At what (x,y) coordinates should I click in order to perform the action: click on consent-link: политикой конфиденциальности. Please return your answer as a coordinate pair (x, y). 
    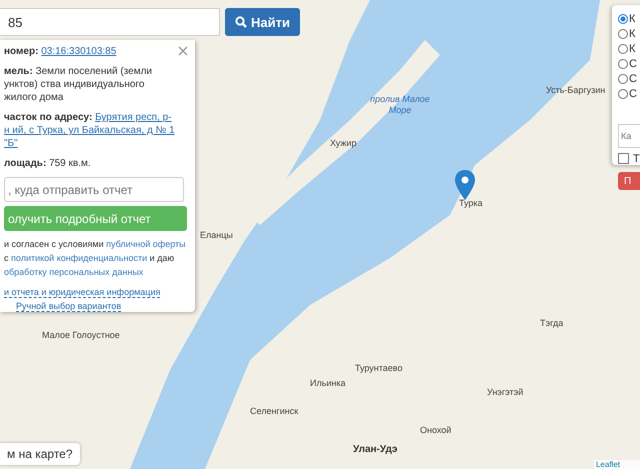
    Looking at the image, I should click on (79, 258).